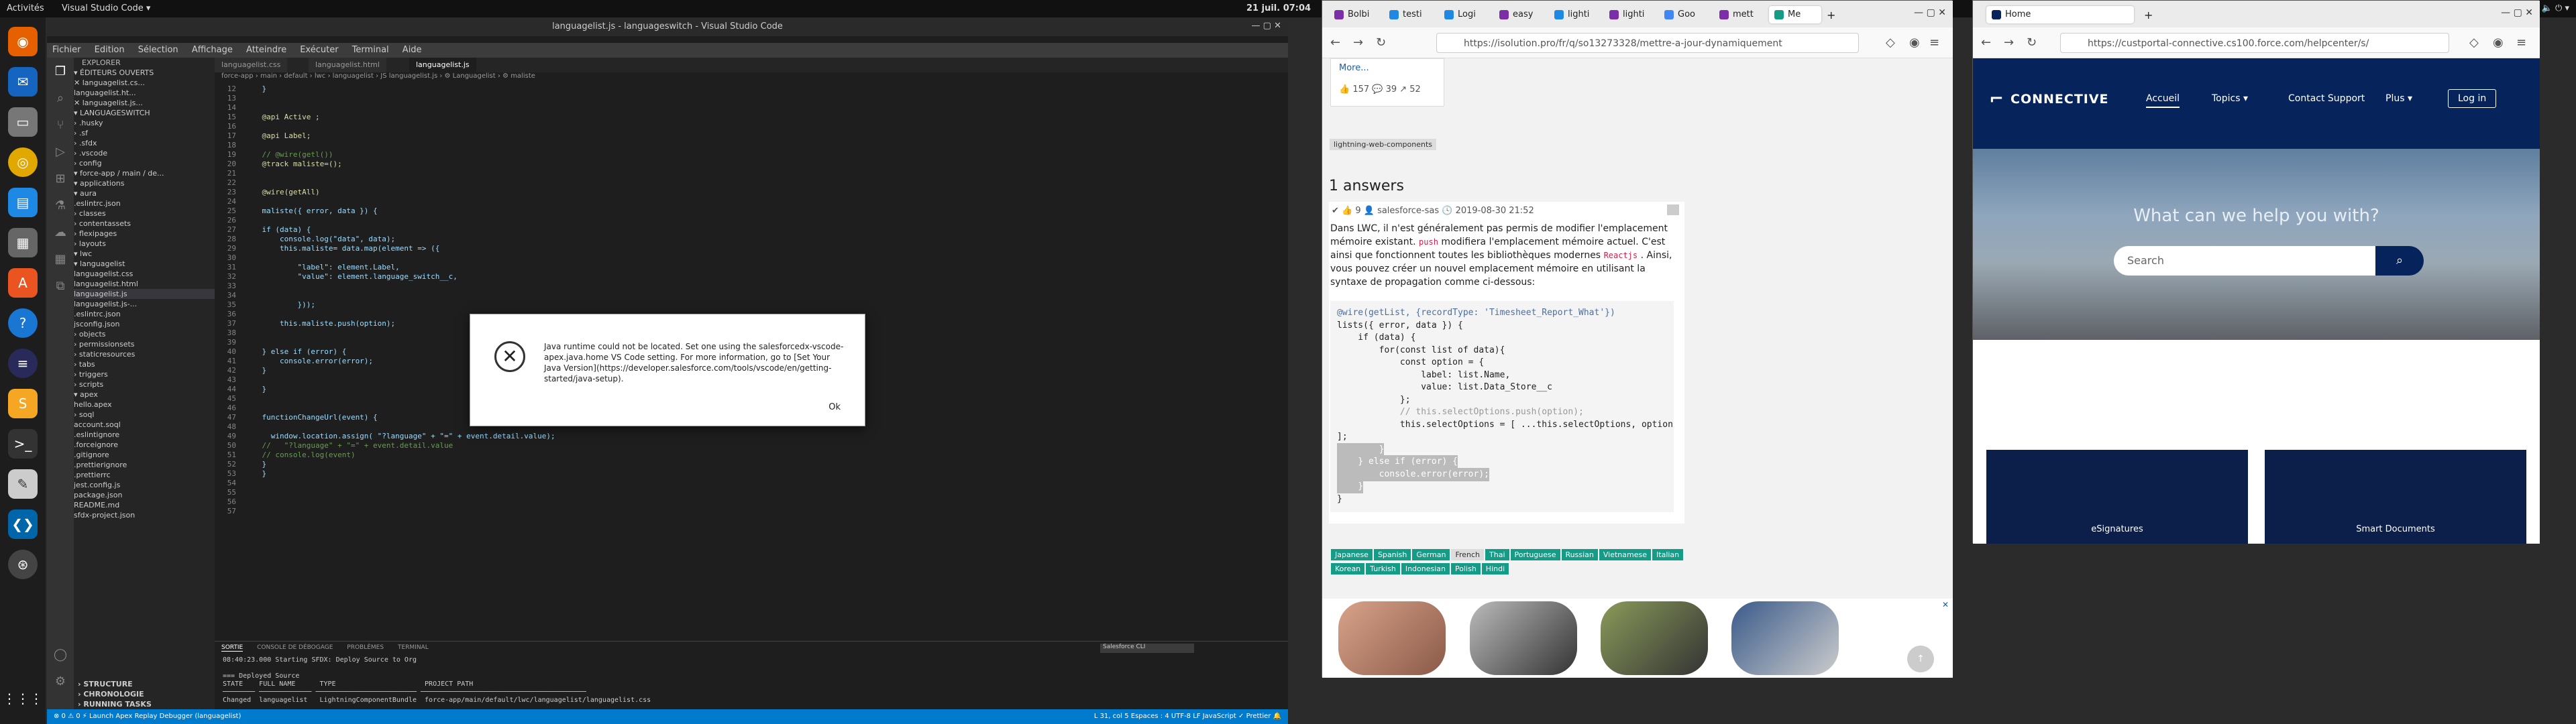 The height and width of the screenshot is (724, 2576). What do you see at coordinates (1520, 14) in the screenshot?
I see `browser-tab: easy` at bounding box center [1520, 14].